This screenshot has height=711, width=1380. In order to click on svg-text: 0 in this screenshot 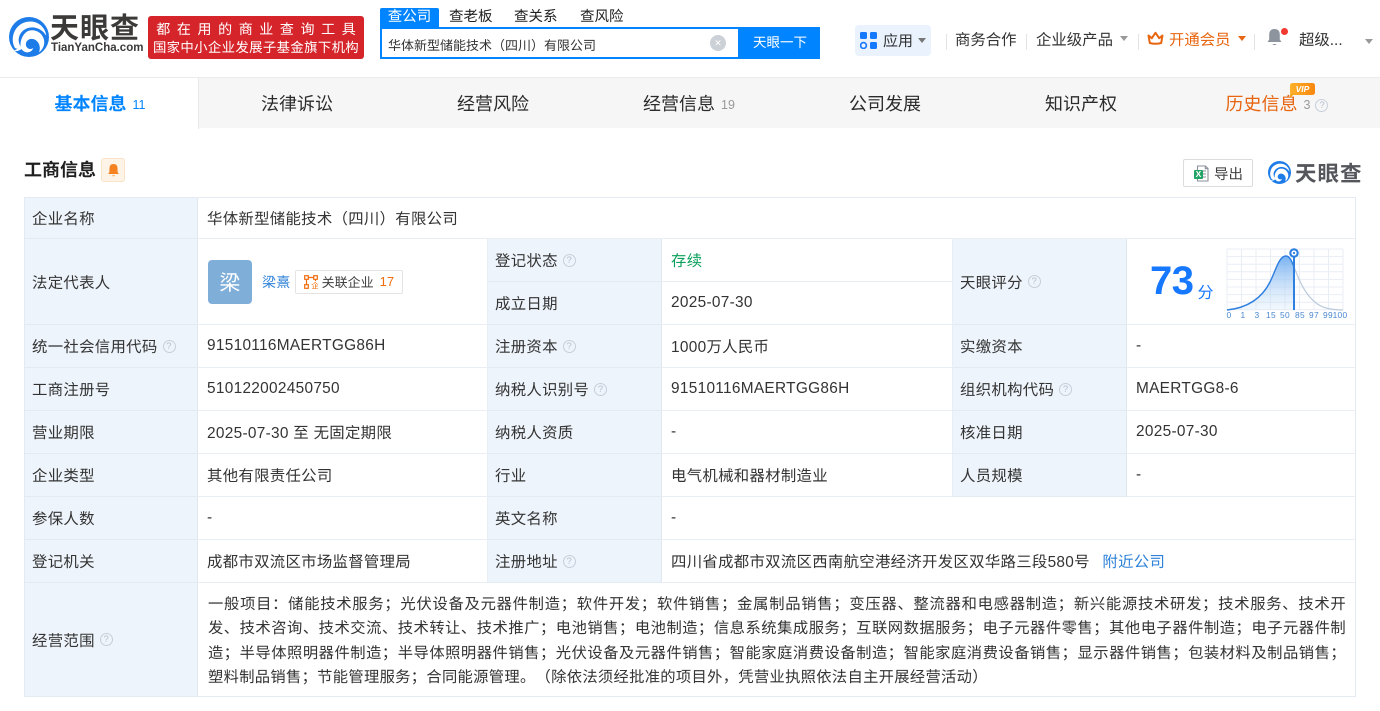, I will do `click(1228, 314)`.